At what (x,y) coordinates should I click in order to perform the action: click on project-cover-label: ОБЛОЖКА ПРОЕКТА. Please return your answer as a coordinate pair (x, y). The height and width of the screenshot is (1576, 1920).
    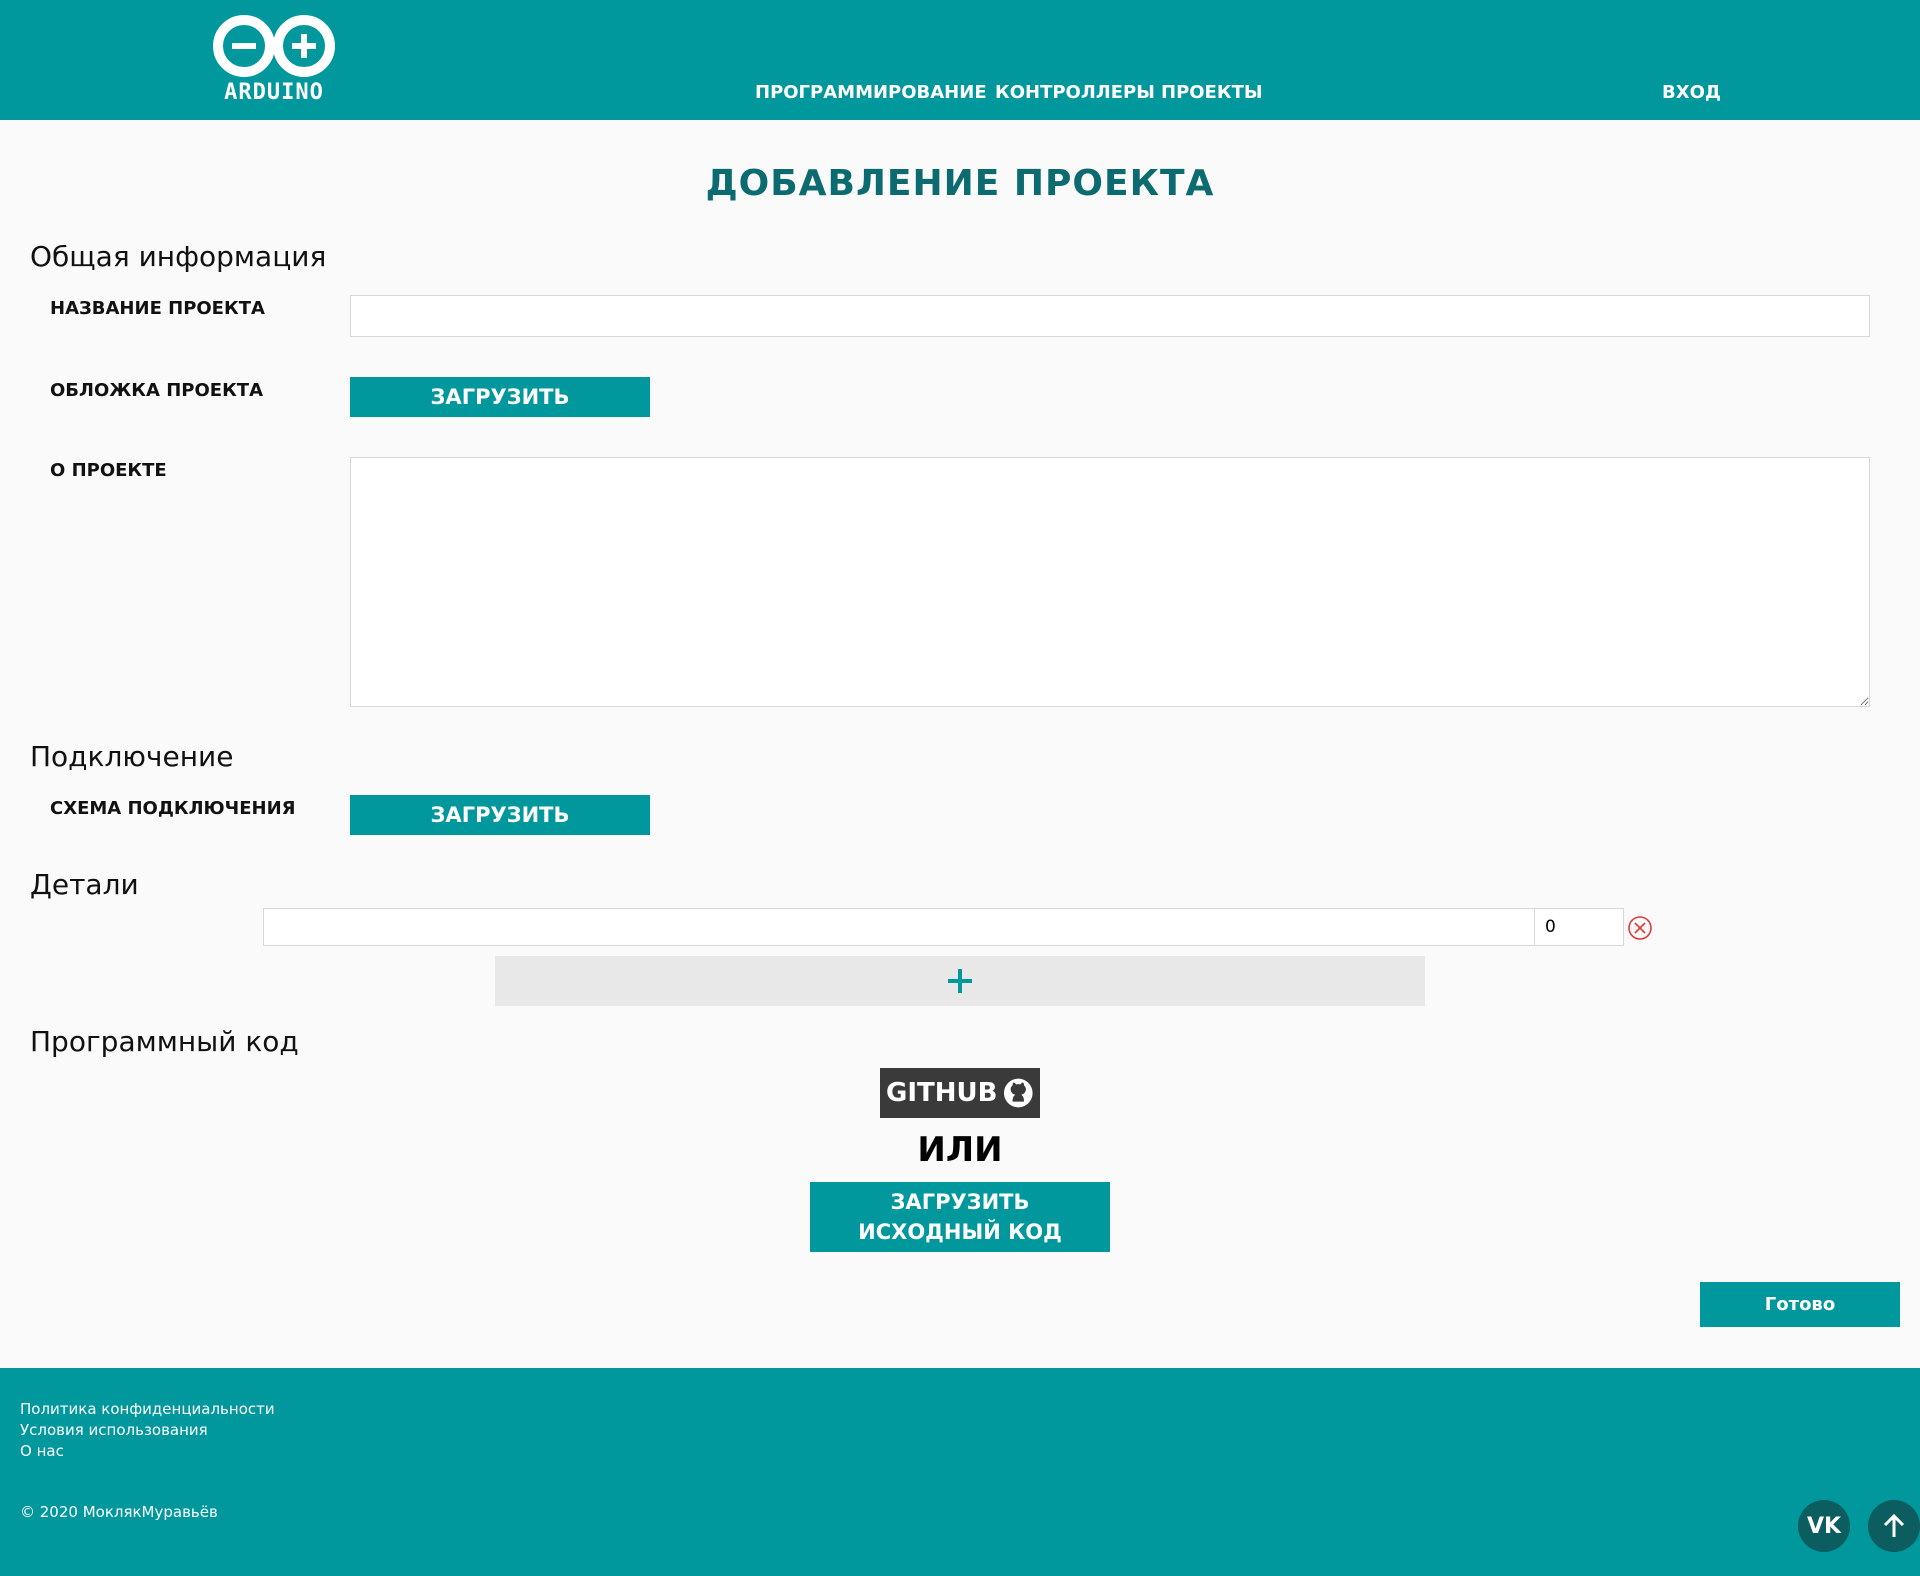
    Looking at the image, I should click on (156, 390).